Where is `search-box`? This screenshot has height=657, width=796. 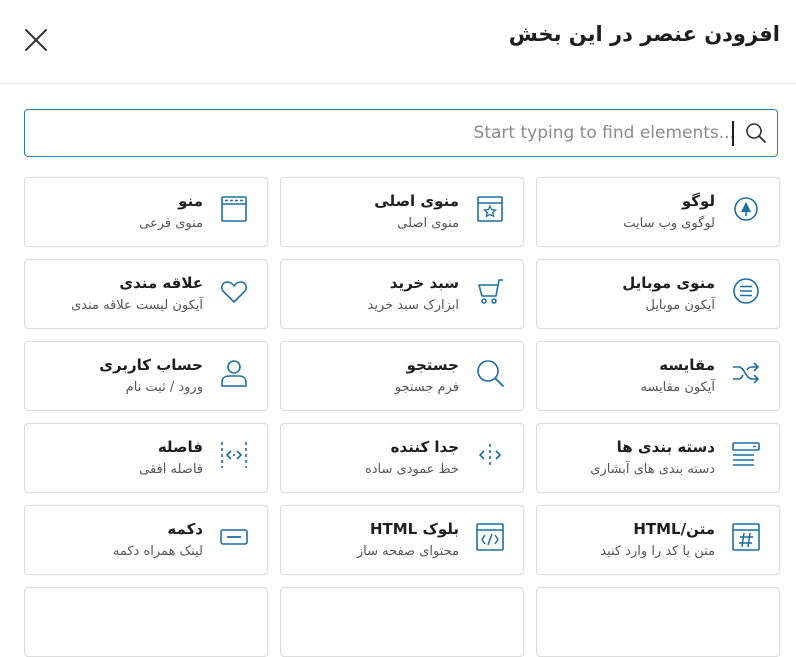
search-box is located at coordinates (401, 133).